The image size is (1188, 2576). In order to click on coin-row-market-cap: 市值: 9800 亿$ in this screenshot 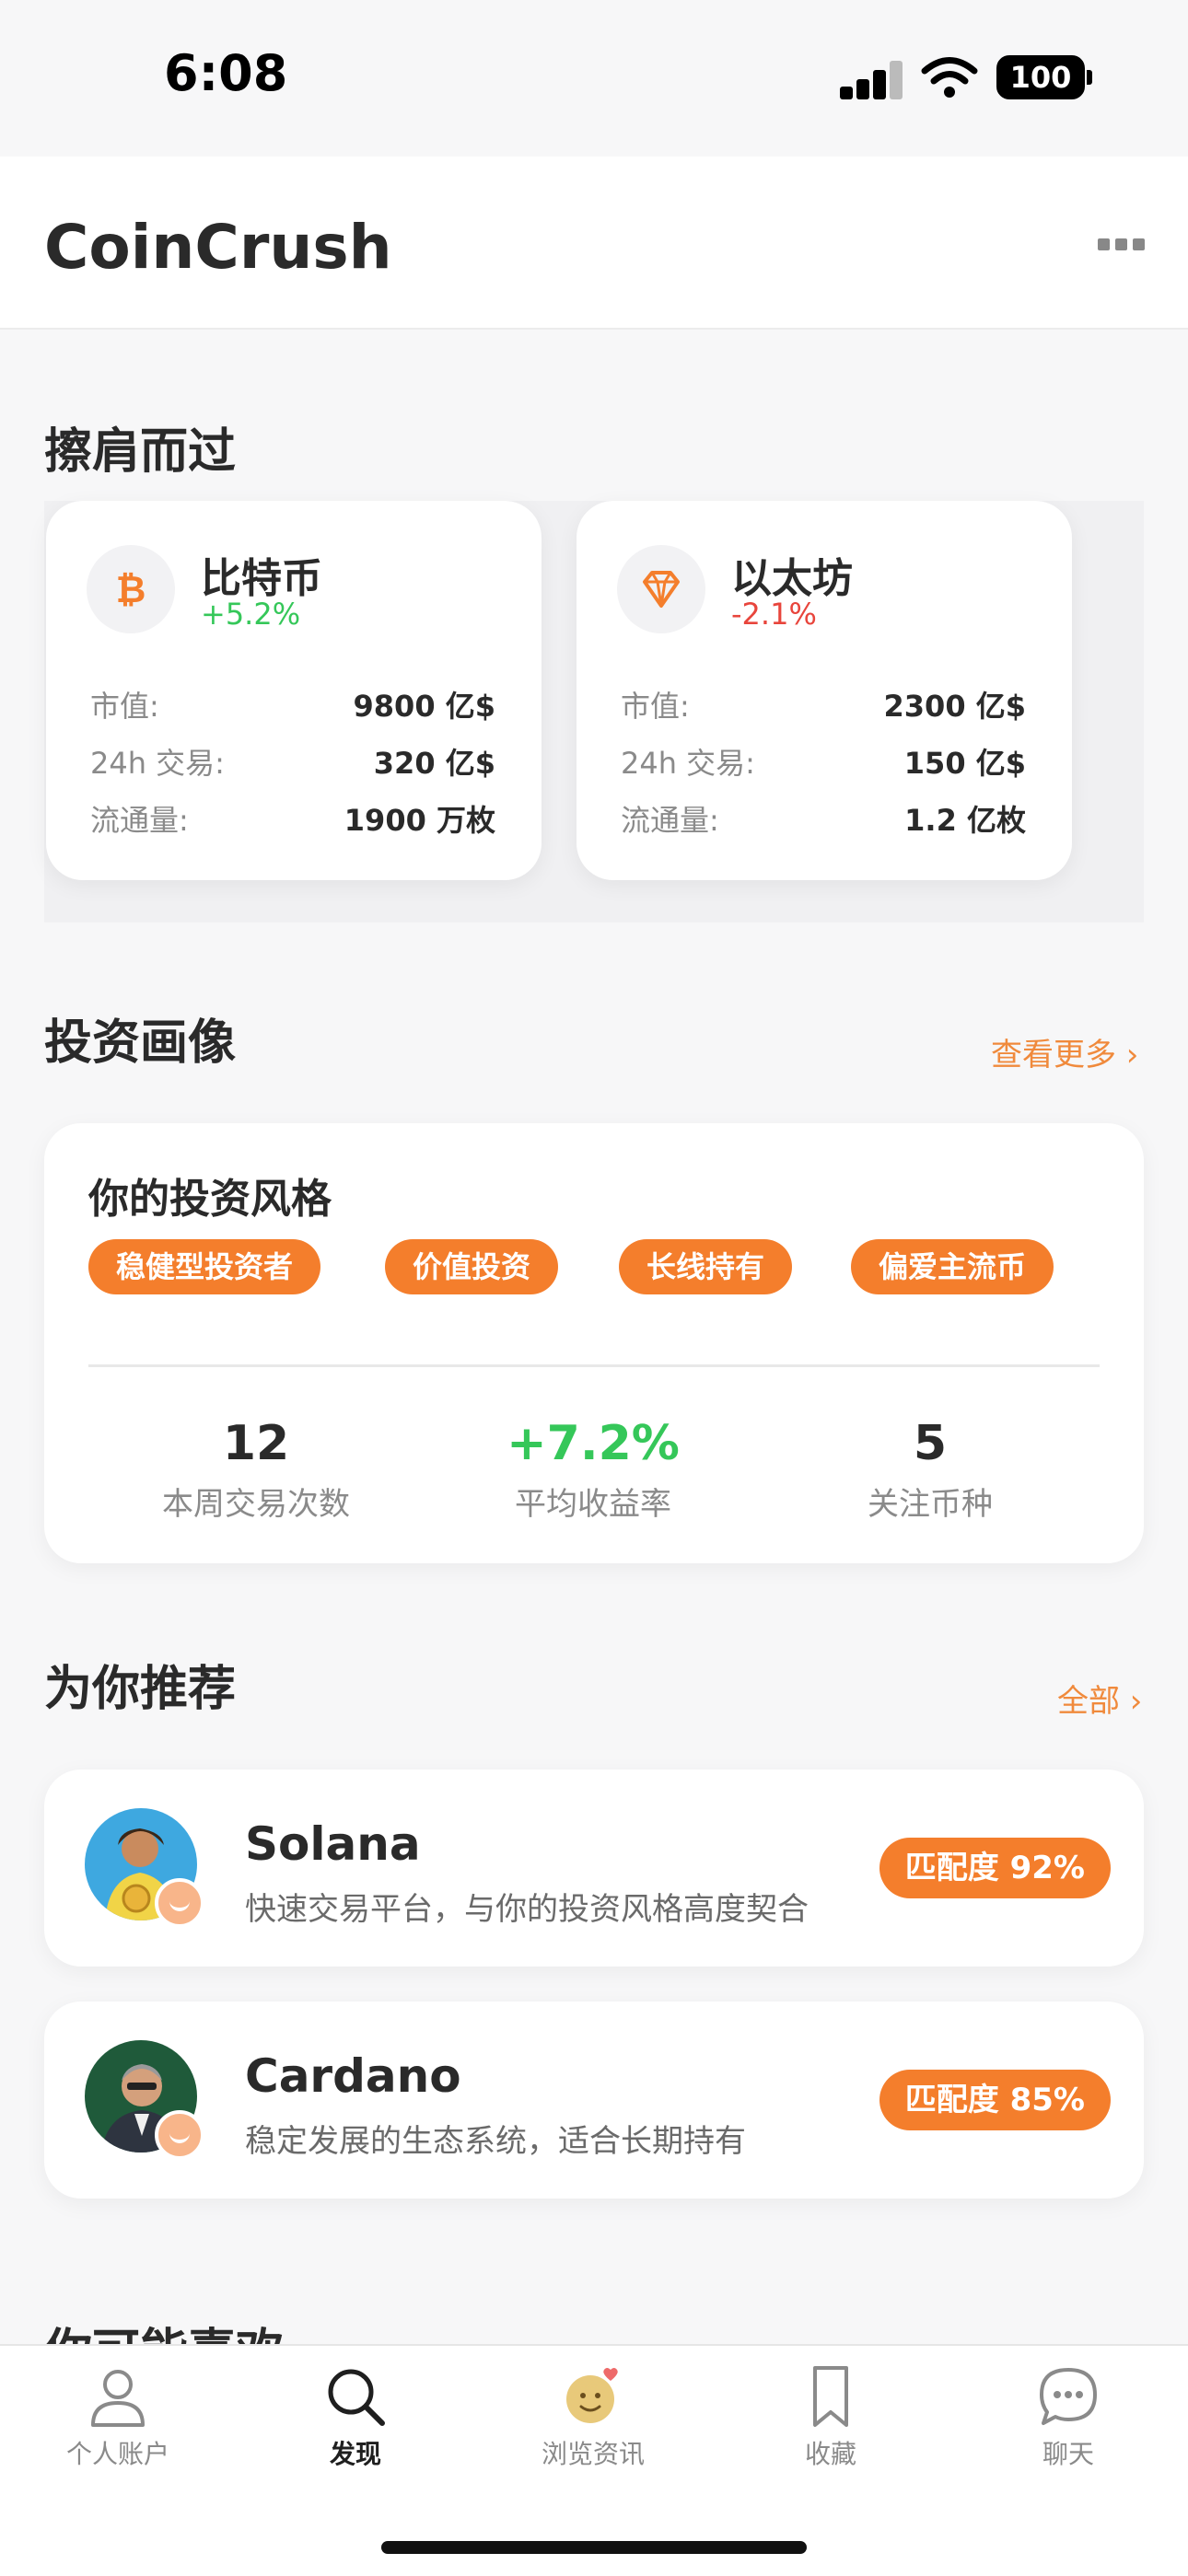, I will do `click(292, 706)`.